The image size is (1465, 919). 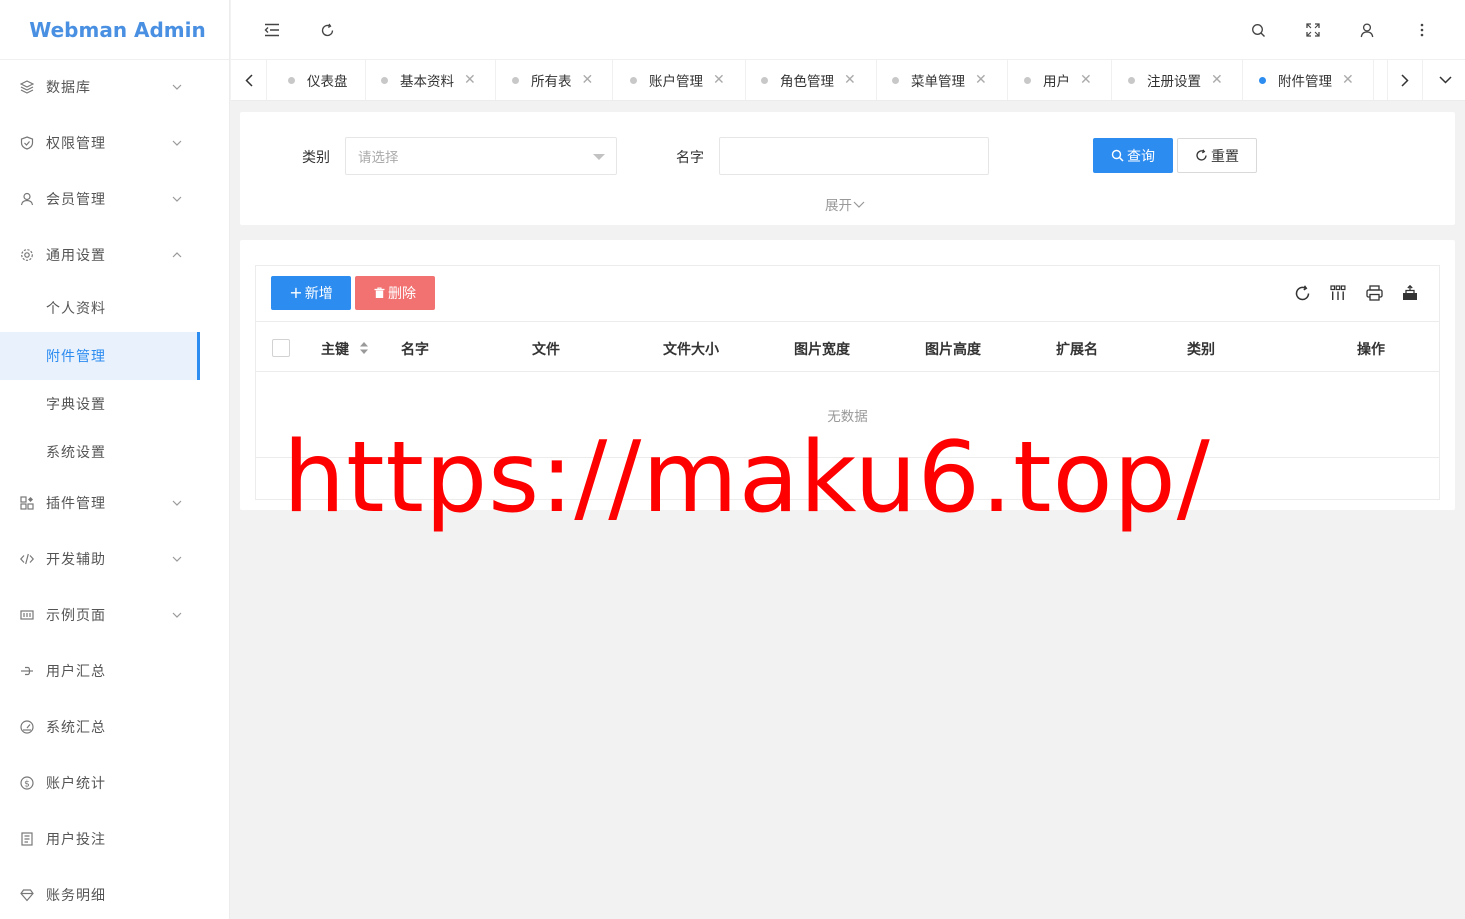 What do you see at coordinates (27, 839) in the screenshot?
I see `receipt-icon` at bounding box center [27, 839].